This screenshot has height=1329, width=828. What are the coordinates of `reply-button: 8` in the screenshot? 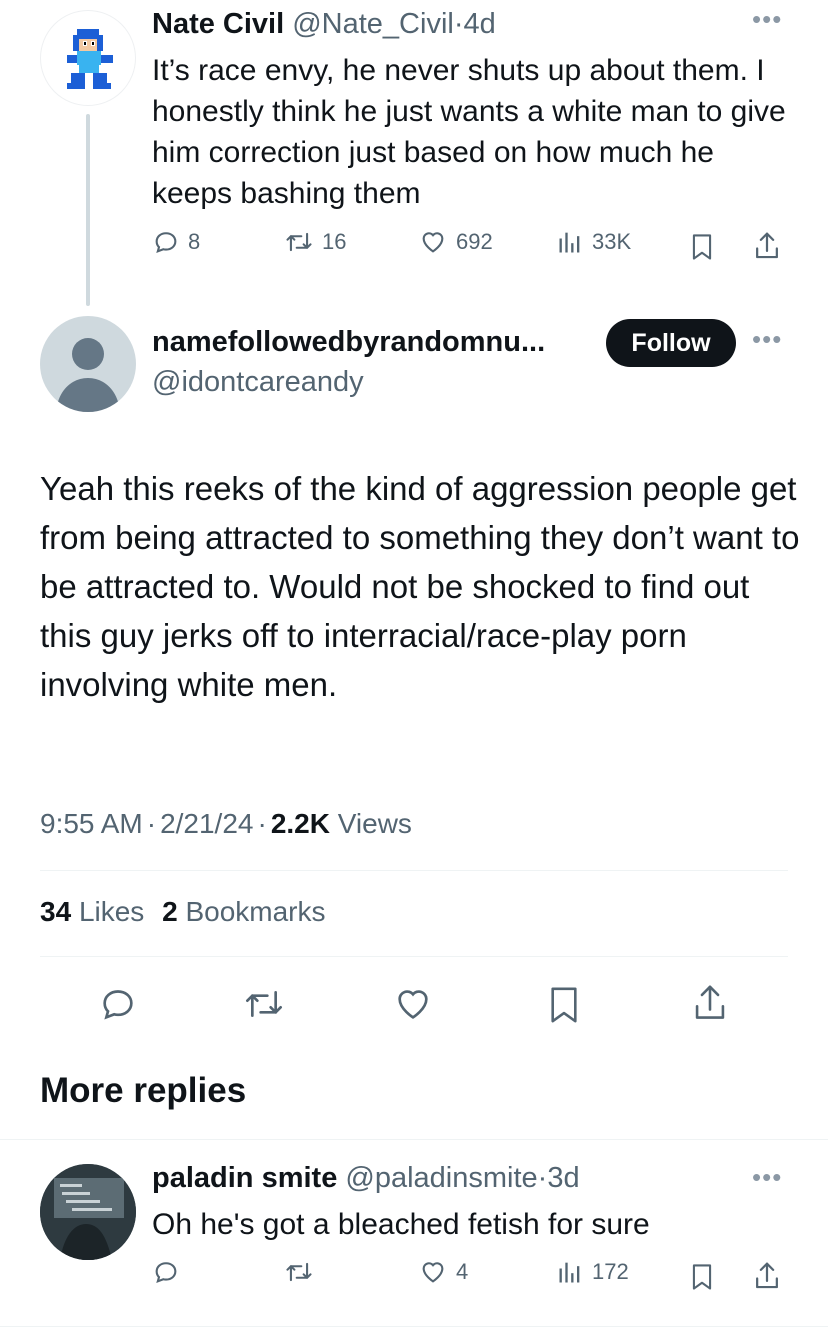 It's located at (176, 242).